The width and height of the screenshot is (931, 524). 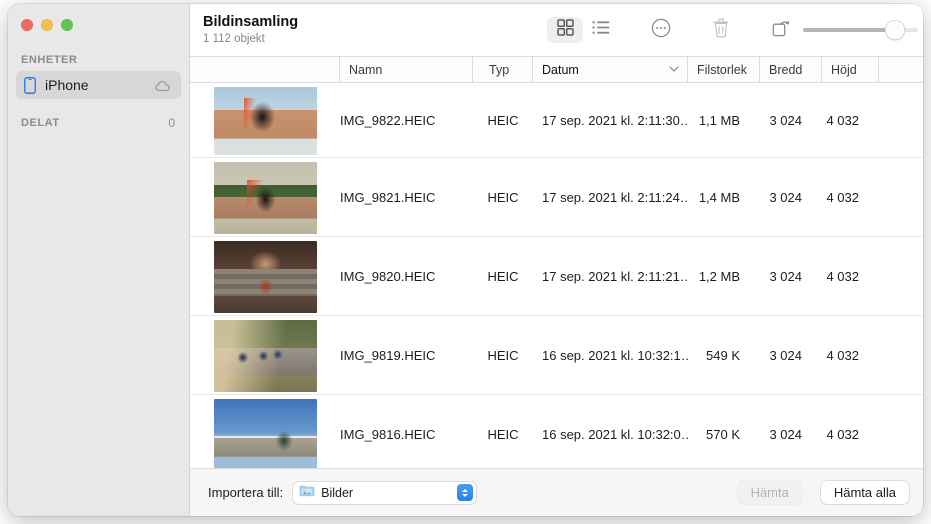 What do you see at coordinates (723, 355) in the screenshot?
I see `cell-filstorlek: 549 K` at bounding box center [723, 355].